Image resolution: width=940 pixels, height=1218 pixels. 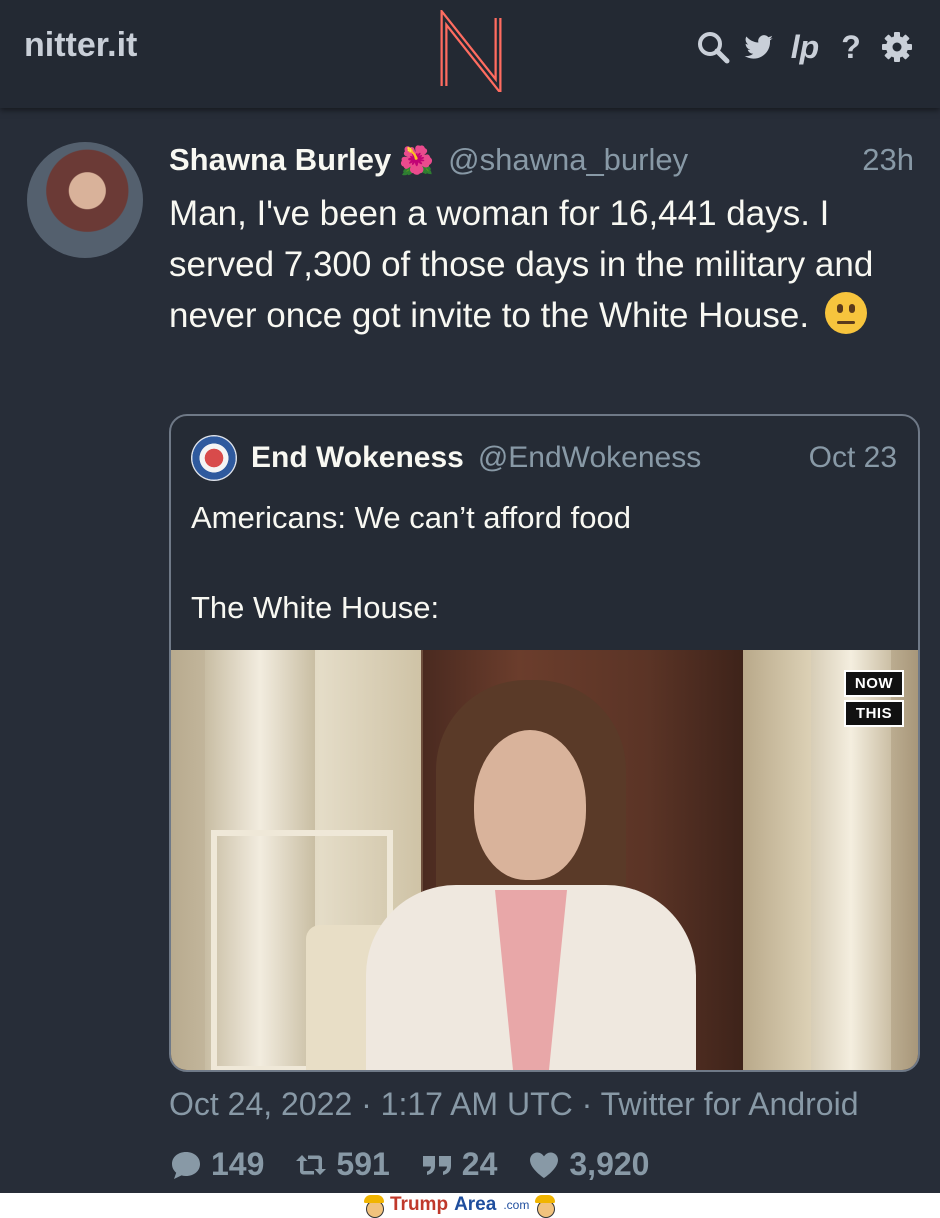 I want to click on watermark-logo: Trump Area .com, so click(x=460, y=1206).